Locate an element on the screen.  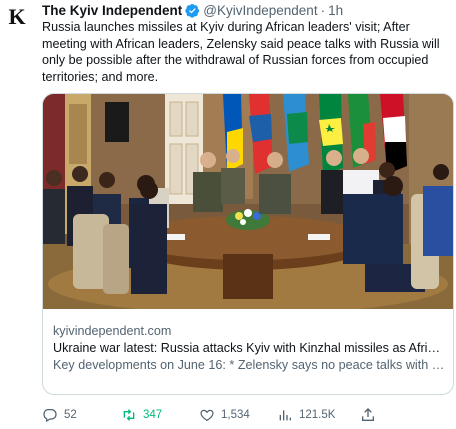
timestamp: 1h is located at coordinates (335, 10).